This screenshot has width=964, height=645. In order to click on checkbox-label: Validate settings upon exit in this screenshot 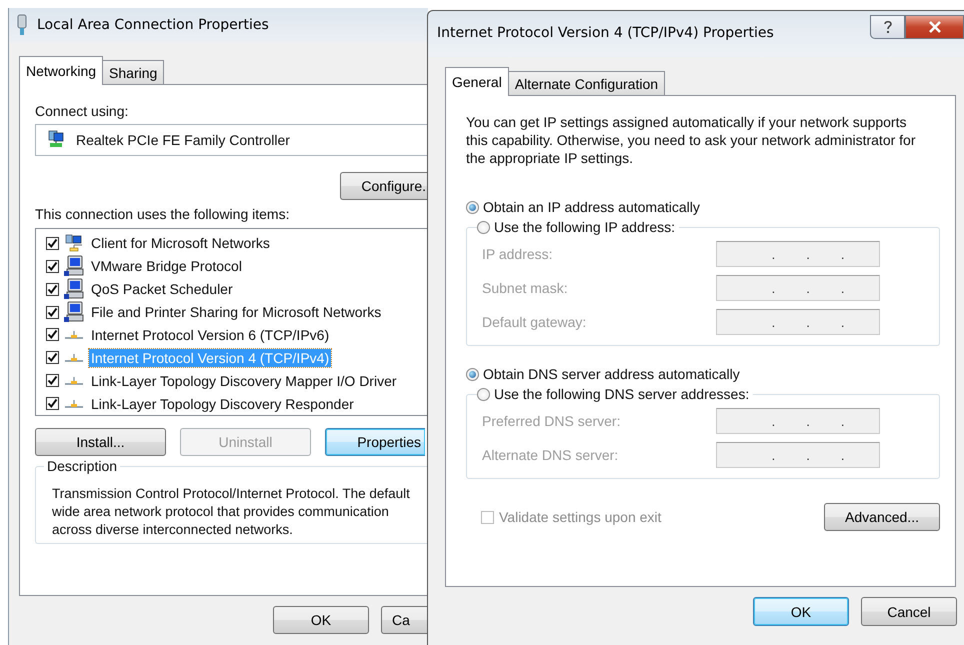, I will do `click(580, 517)`.